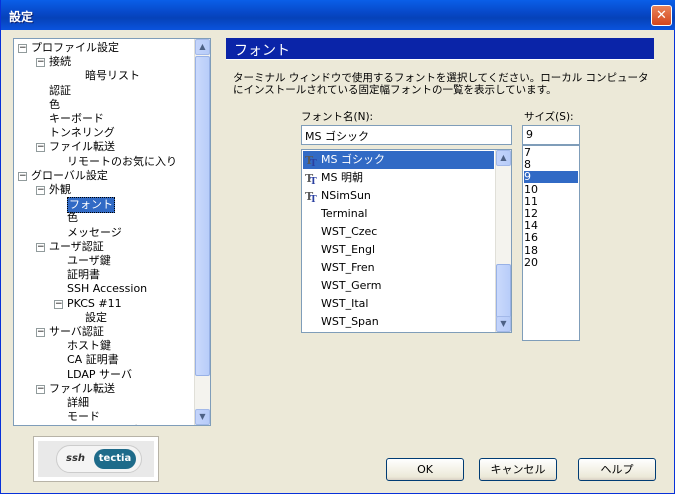 This screenshot has width=675, height=494. What do you see at coordinates (76, 331) in the screenshot?
I see `tree-node-label: サーバ認証` at bounding box center [76, 331].